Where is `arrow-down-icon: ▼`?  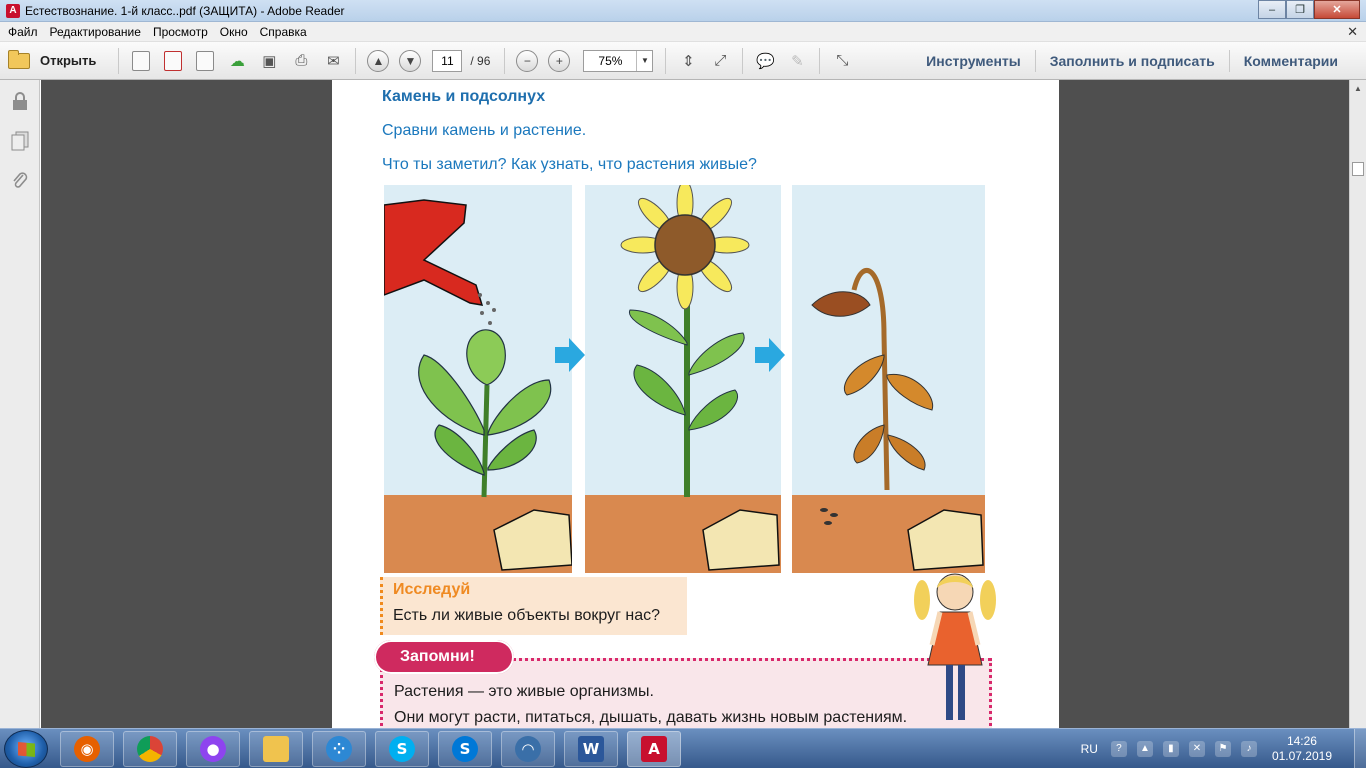 arrow-down-icon: ▼ is located at coordinates (410, 60).